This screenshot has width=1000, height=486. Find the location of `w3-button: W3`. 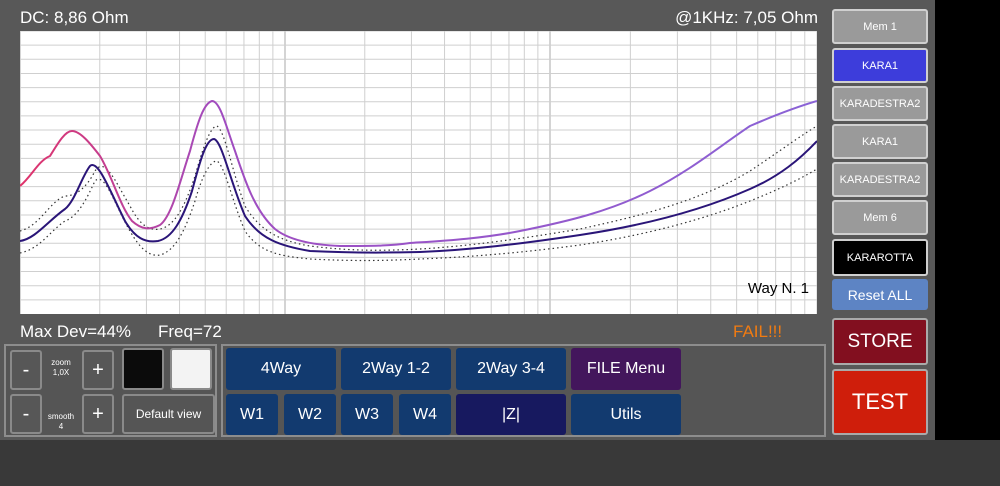

w3-button: W3 is located at coordinates (367, 414).